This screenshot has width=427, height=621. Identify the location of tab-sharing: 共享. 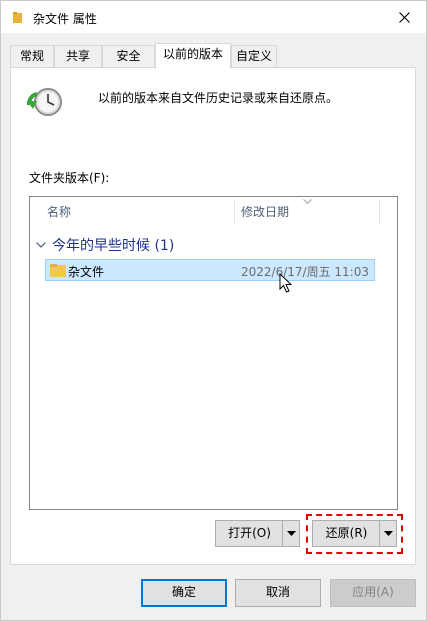
(78, 56).